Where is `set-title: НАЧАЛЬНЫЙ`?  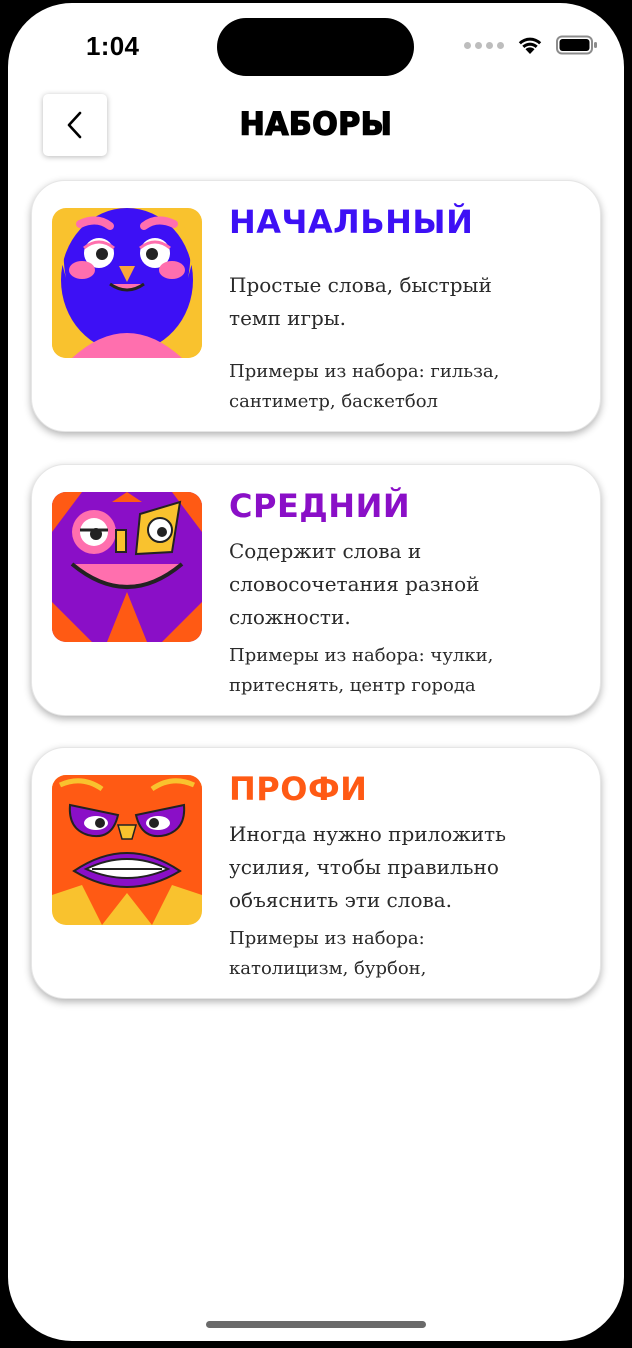 set-title: НАЧАЛЬНЫЙ is located at coordinates (351, 222).